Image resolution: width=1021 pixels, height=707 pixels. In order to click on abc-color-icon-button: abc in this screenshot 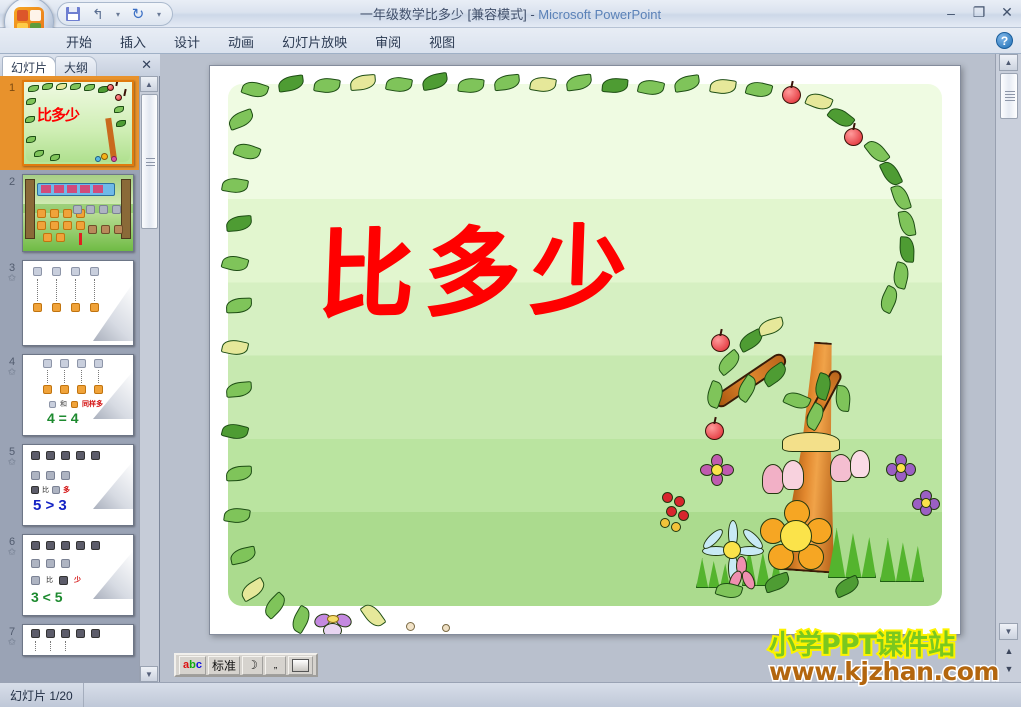, I will do `click(192, 665)`.